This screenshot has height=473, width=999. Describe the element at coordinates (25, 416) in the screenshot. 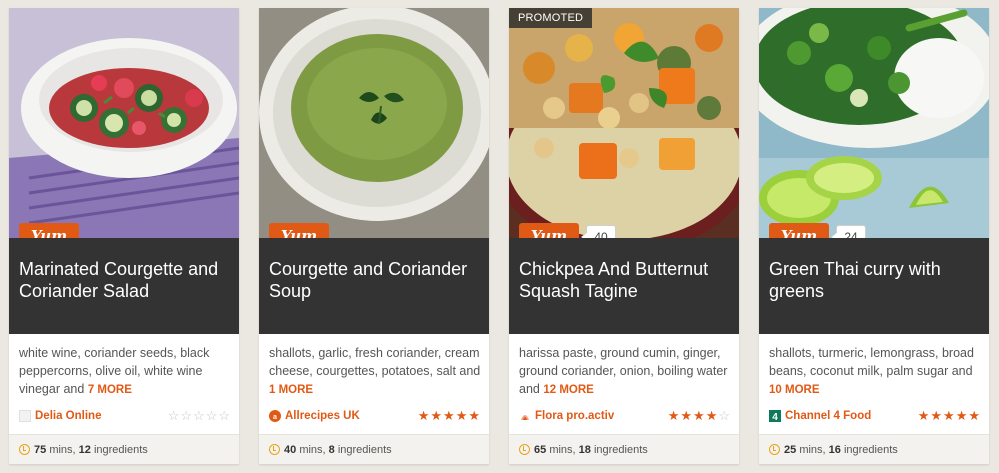

I see `delia-icon` at that location.